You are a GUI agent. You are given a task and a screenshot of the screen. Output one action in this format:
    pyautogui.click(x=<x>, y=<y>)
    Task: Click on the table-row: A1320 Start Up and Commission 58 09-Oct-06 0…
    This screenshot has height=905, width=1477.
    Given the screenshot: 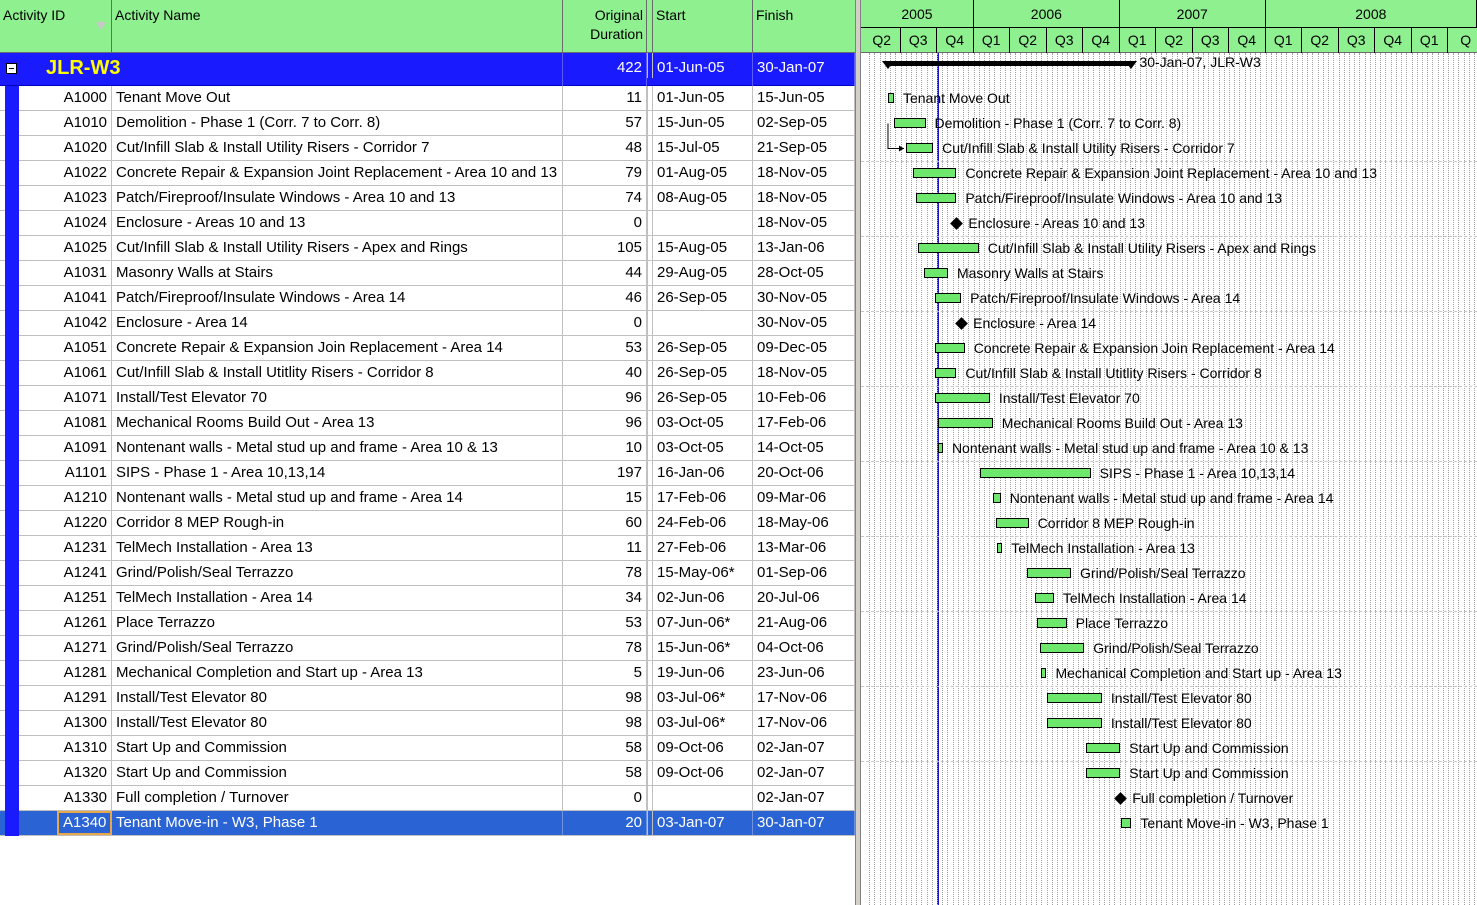 What is the action you would take?
    pyautogui.click(x=427, y=773)
    